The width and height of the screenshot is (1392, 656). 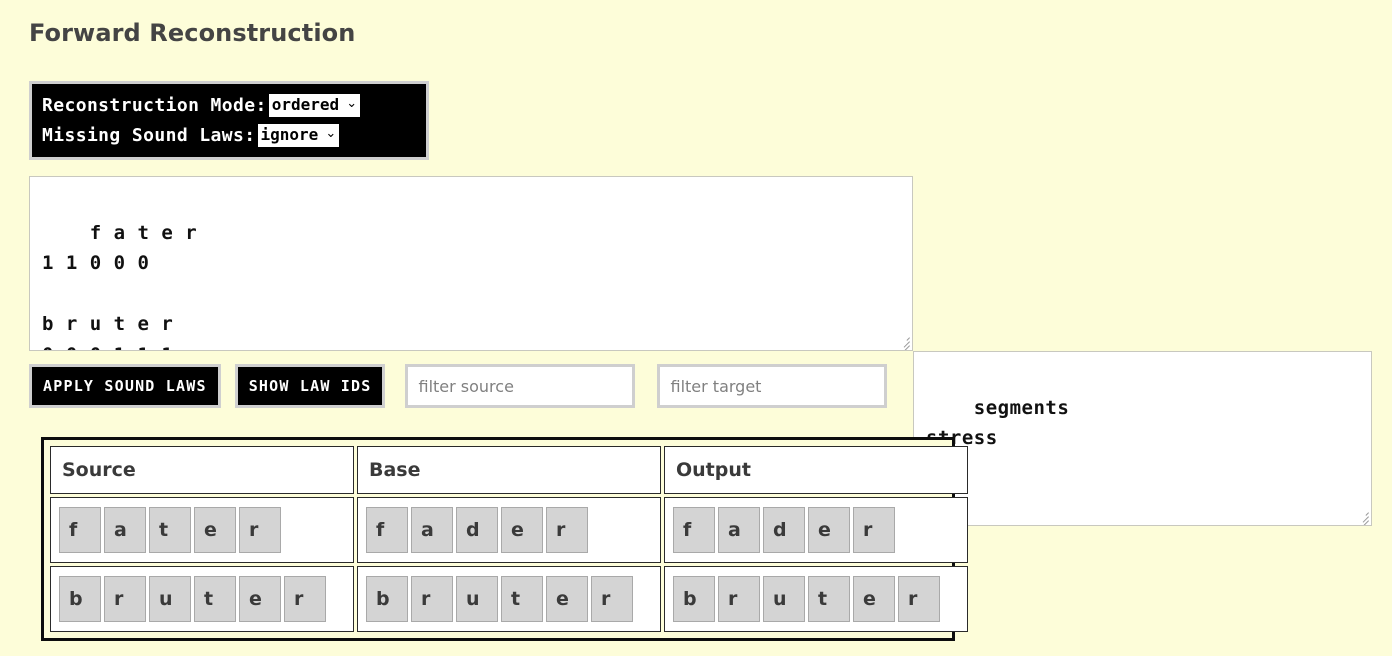 I want to click on missing-sound-laws-label: Missing Sound Laws:, so click(x=149, y=135).